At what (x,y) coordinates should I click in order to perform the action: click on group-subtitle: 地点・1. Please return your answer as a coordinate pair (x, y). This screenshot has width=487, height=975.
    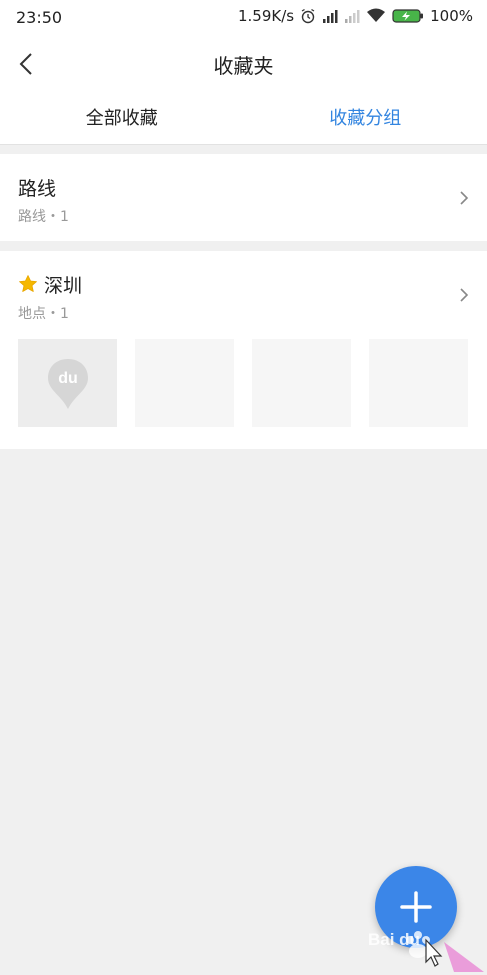
    Looking at the image, I should click on (43, 314).